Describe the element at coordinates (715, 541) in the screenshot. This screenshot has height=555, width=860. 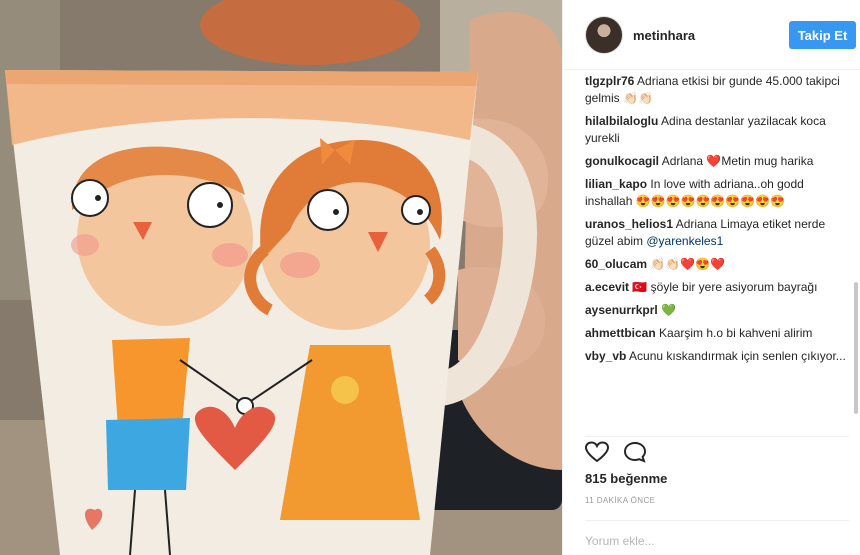
I see `comment-input` at that location.